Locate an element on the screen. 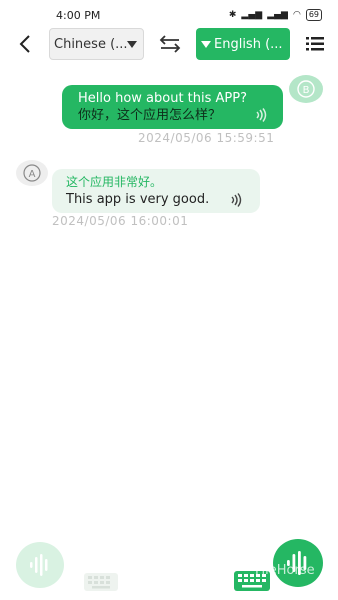 This screenshot has width=338, height=600. avatar-icon: B is located at coordinates (306, 89).